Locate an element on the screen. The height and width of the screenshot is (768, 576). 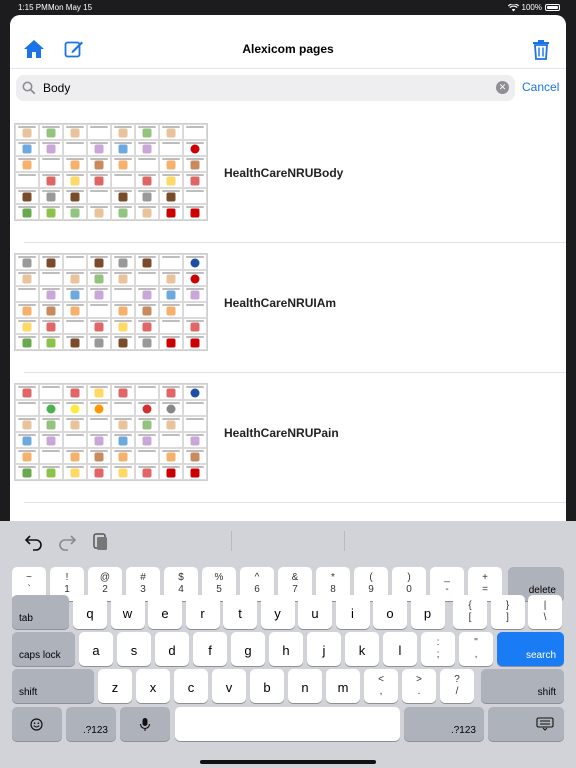
caps-lock-key: caps lock is located at coordinates (43, 649).